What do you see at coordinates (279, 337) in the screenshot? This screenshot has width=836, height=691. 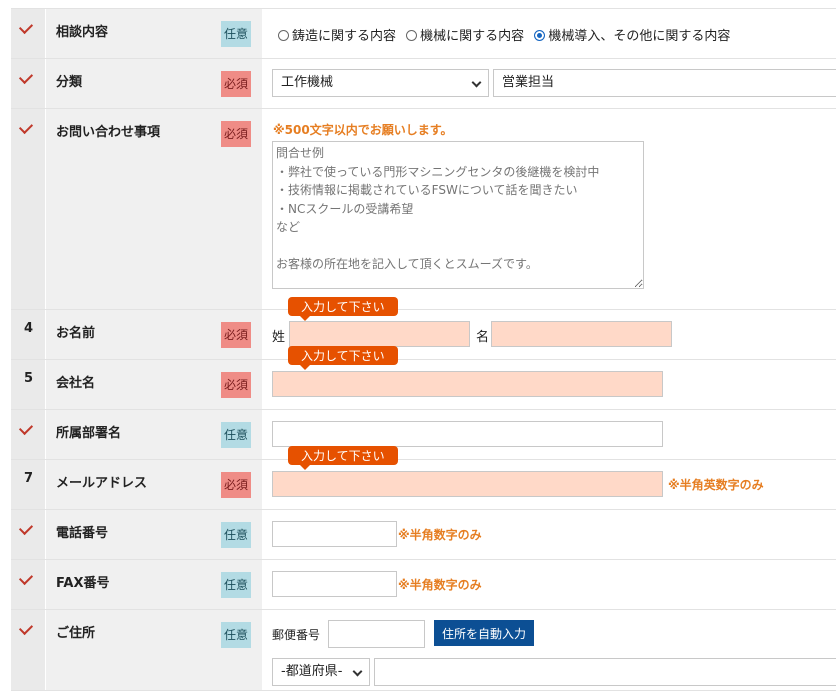 I see `last-name-label: 姓` at bounding box center [279, 337].